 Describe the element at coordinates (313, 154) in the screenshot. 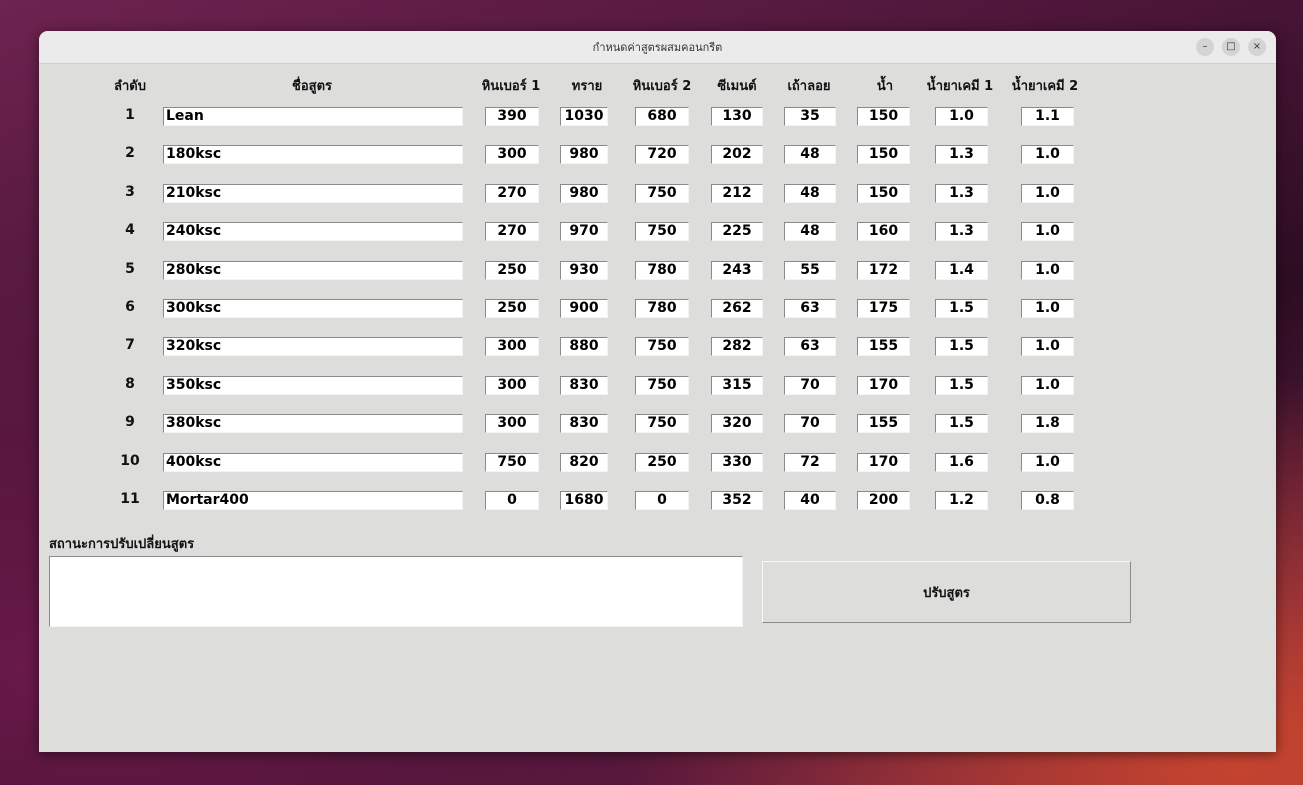

I see `formula-name-field: 180ksc` at that location.